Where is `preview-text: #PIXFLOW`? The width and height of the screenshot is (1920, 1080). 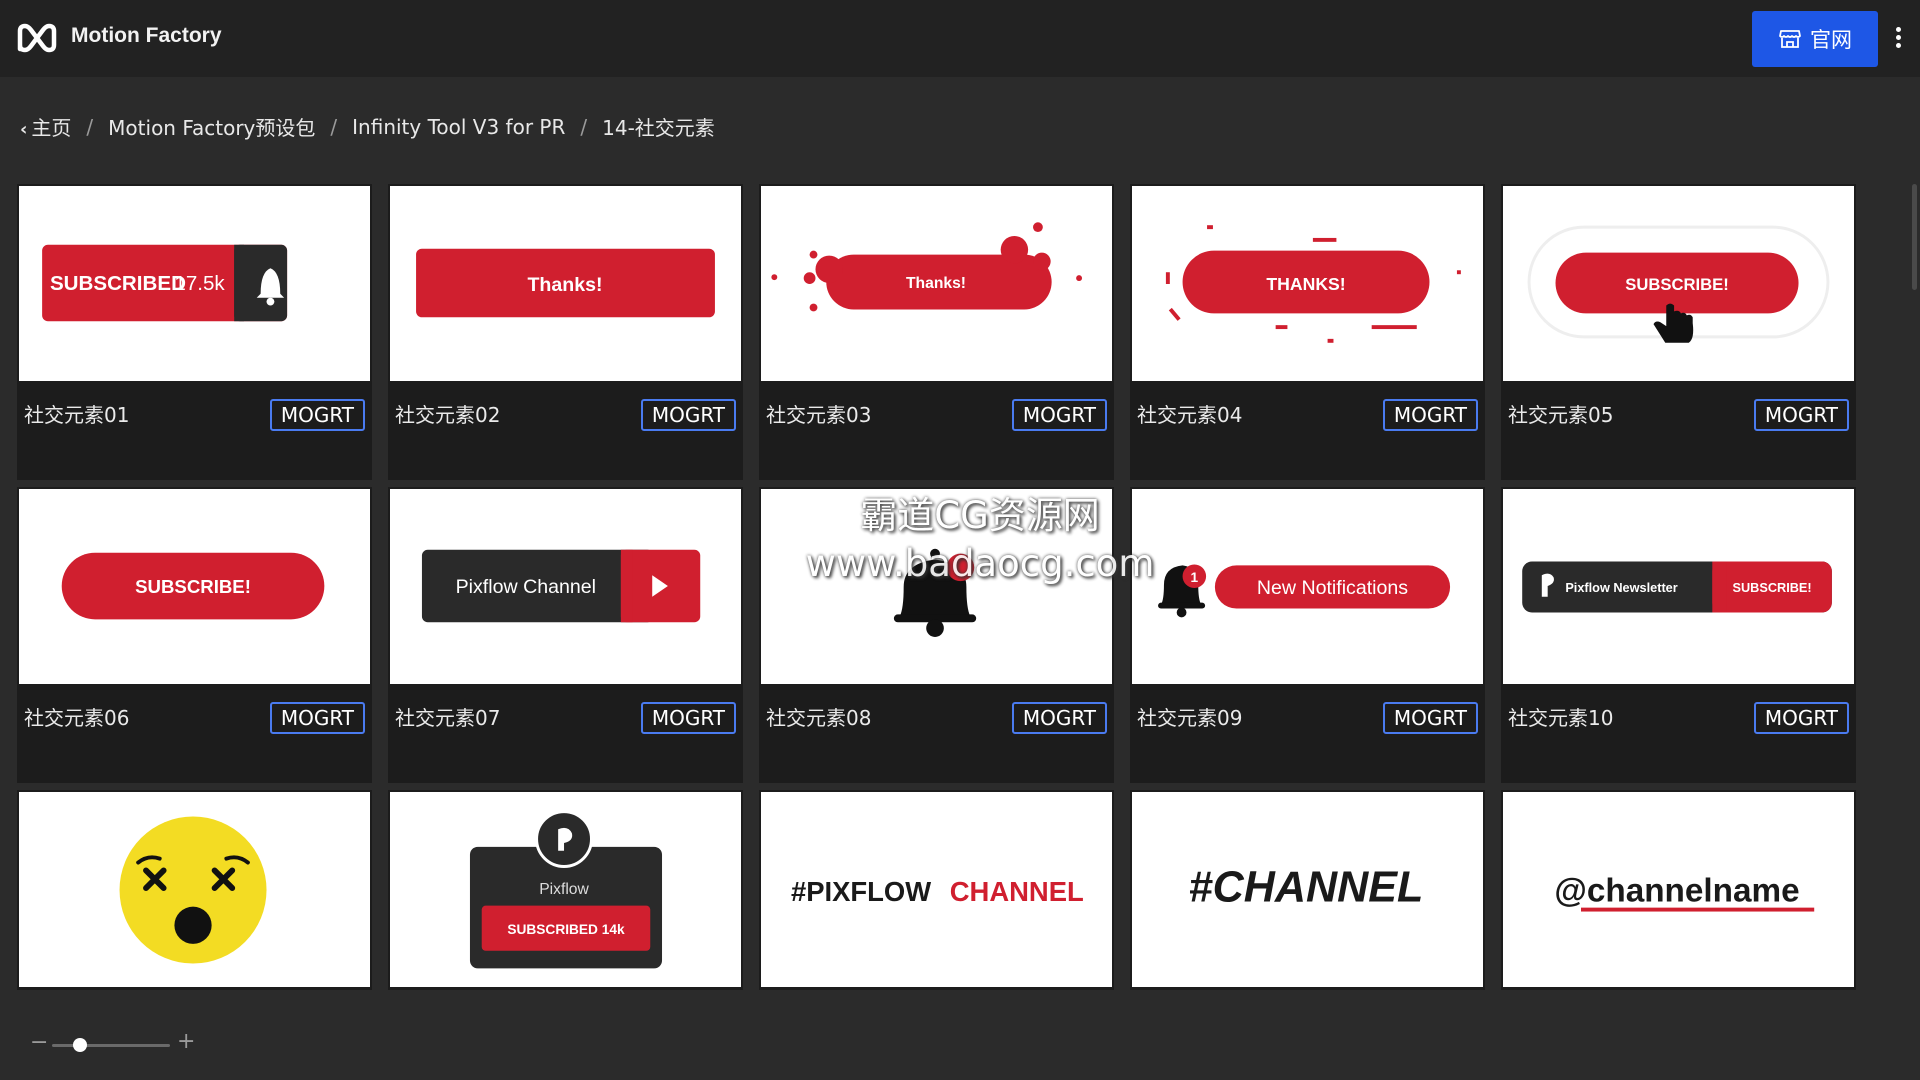
preview-text: #PIXFLOW is located at coordinates (861, 891).